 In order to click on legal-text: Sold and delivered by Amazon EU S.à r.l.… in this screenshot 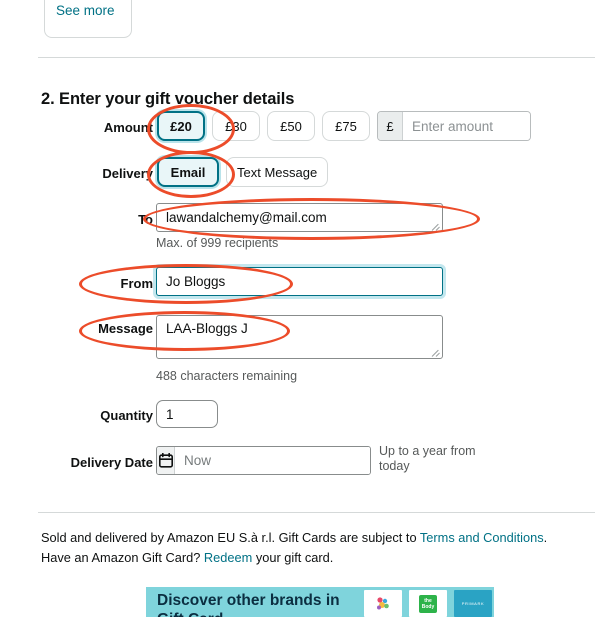, I will do `click(306, 548)`.